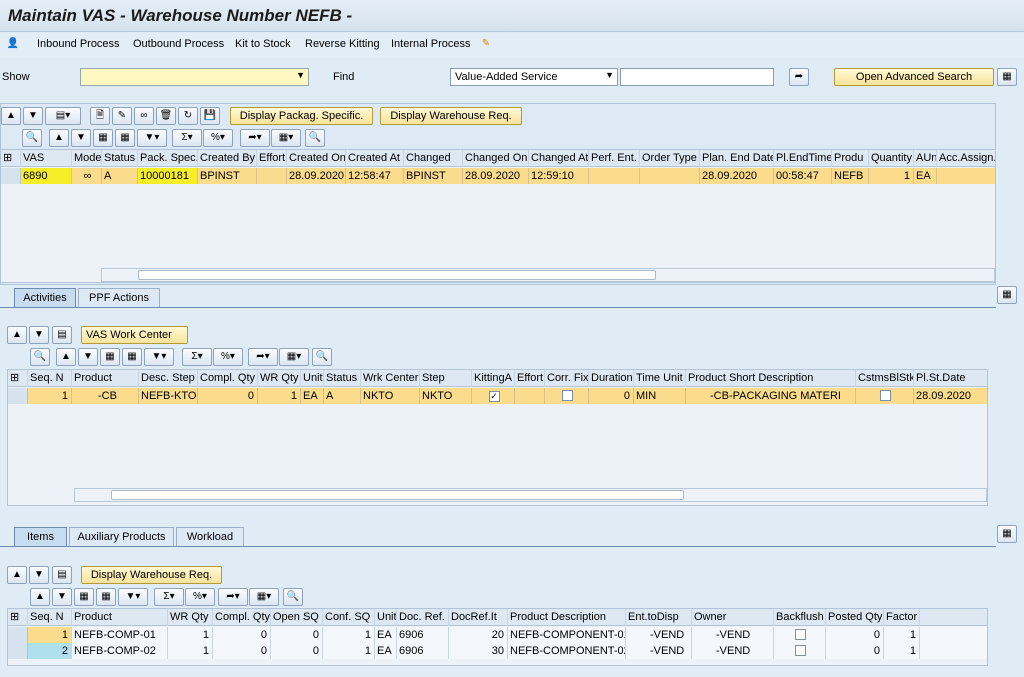 Image resolution: width=1024 pixels, height=677 pixels. Describe the element at coordinates (559, 158) in the screenshot. I see `col-changed-at: Changed At` at that location.